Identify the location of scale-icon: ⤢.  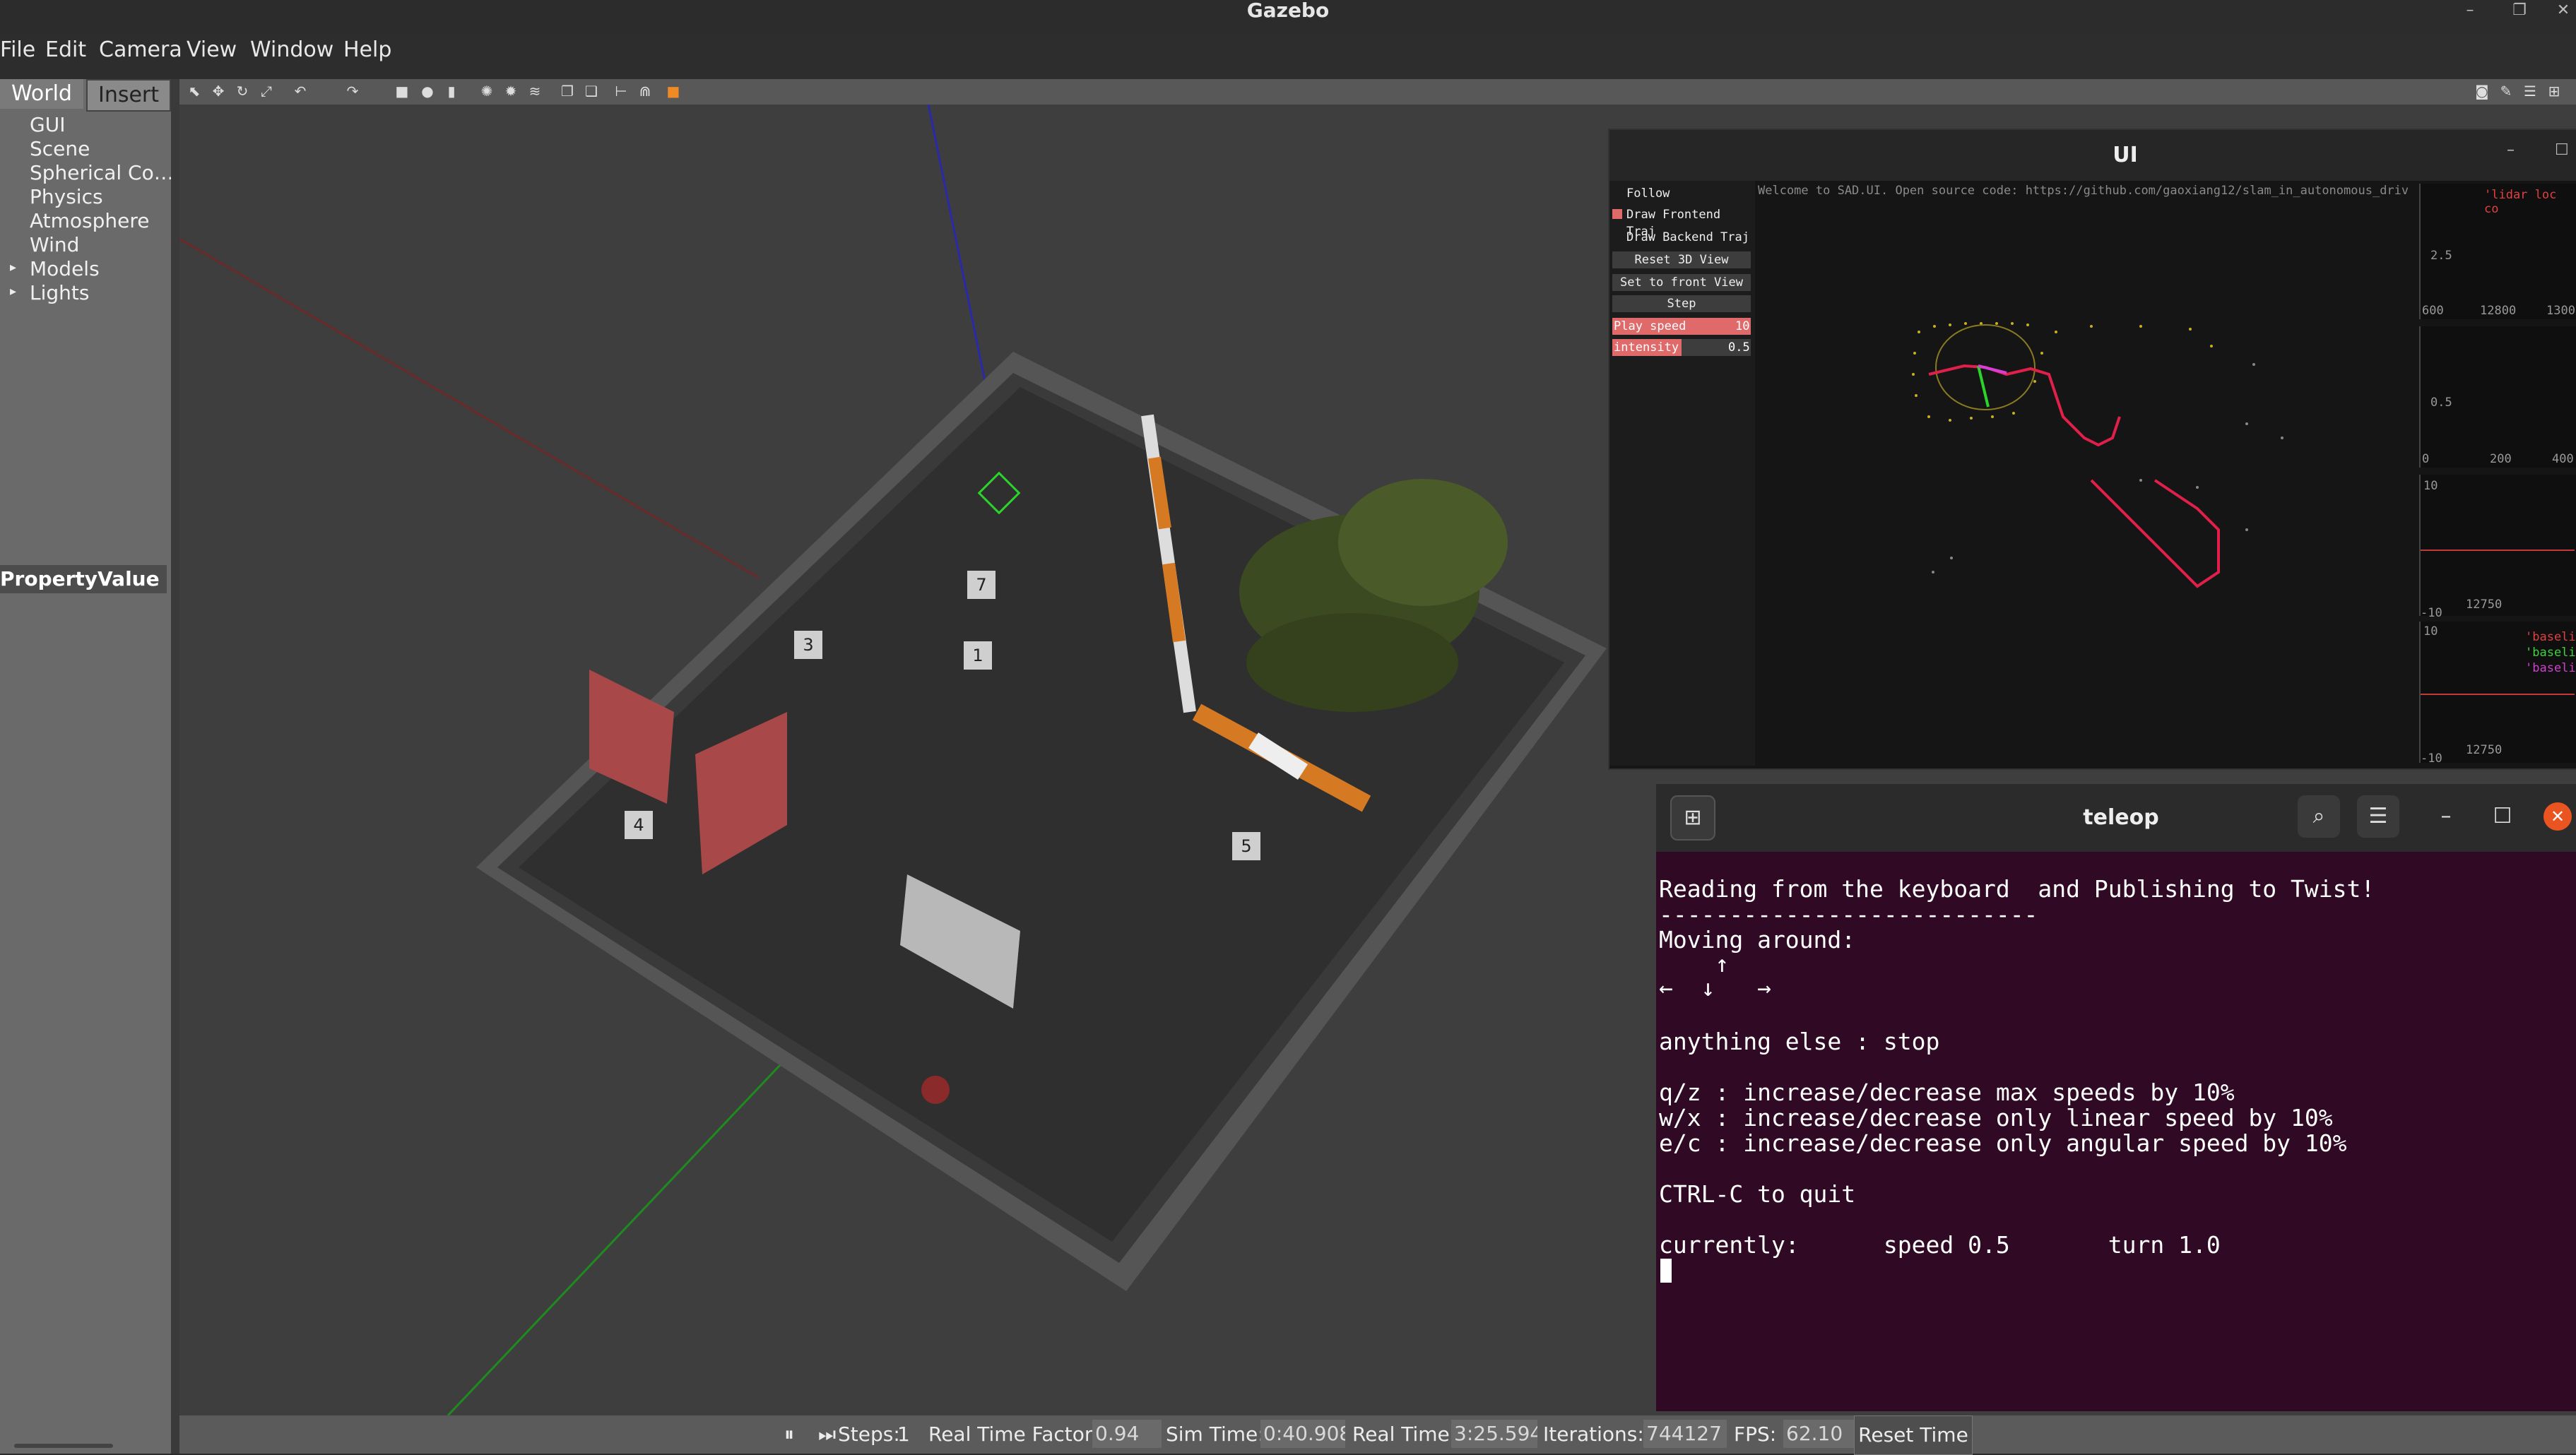
(266, 91).